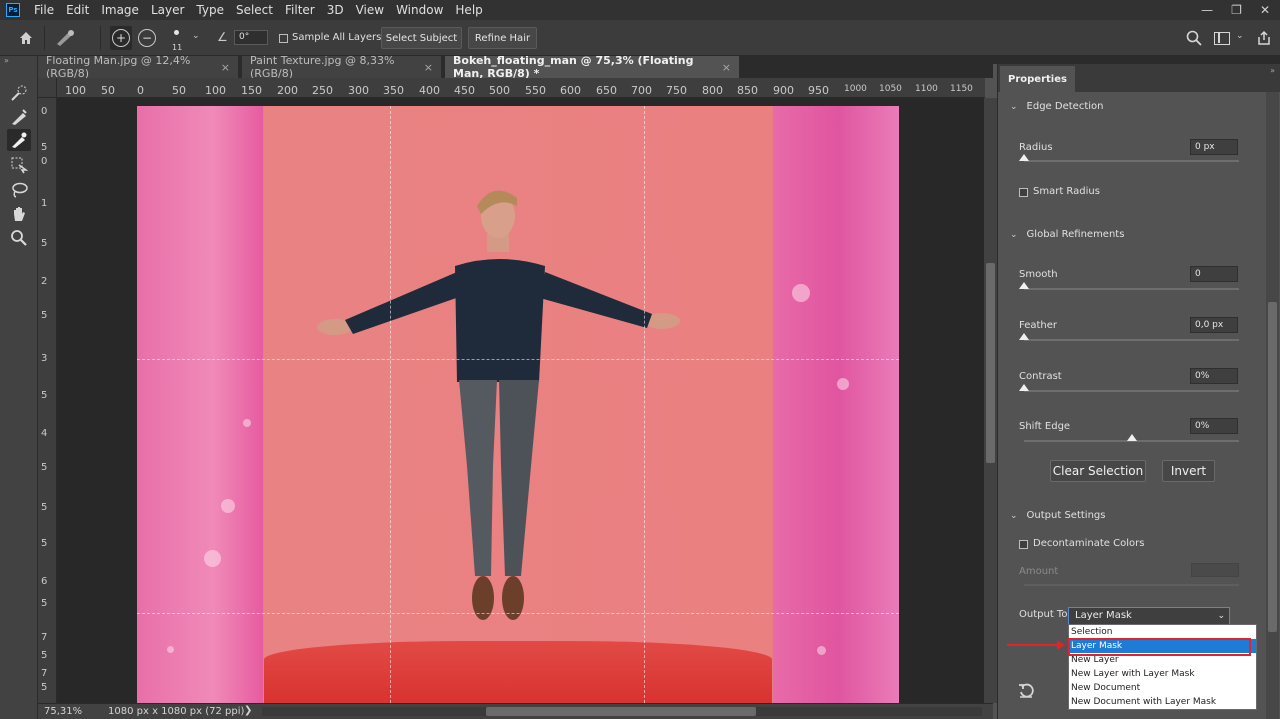 The image size is (1280, 719). I want to click on horizontal-scrollbar, so click(622, 711).